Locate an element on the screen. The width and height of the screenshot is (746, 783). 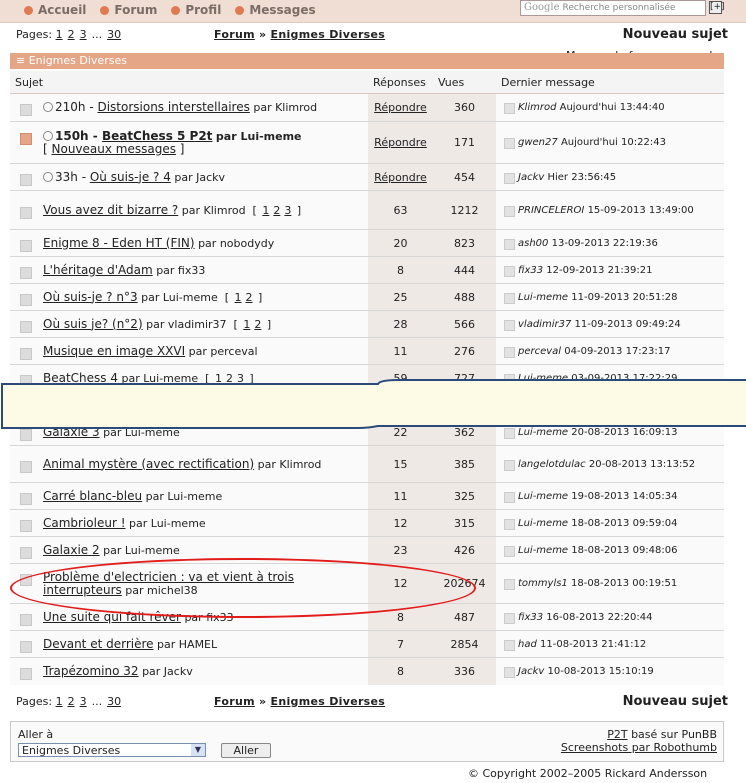
last-date: 13-09-2013 22:19:36 is located at coordinates (604, 243).